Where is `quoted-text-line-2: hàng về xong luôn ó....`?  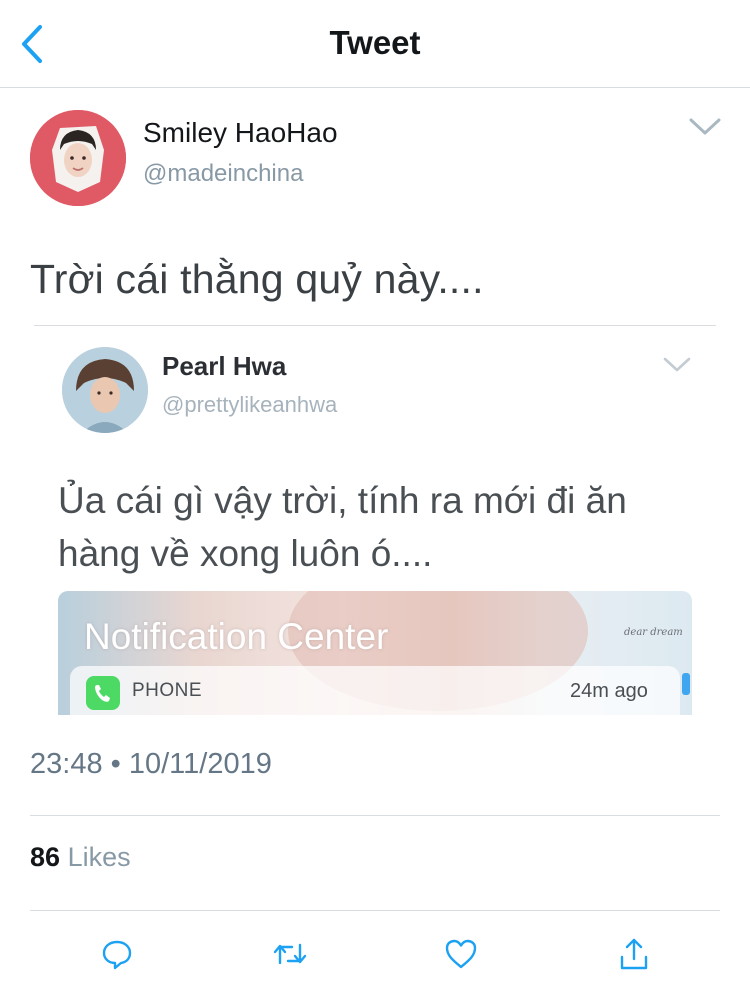
quoted-text-line-2: hàng về xong luôn ó.... is located at coordinates (245, 553).